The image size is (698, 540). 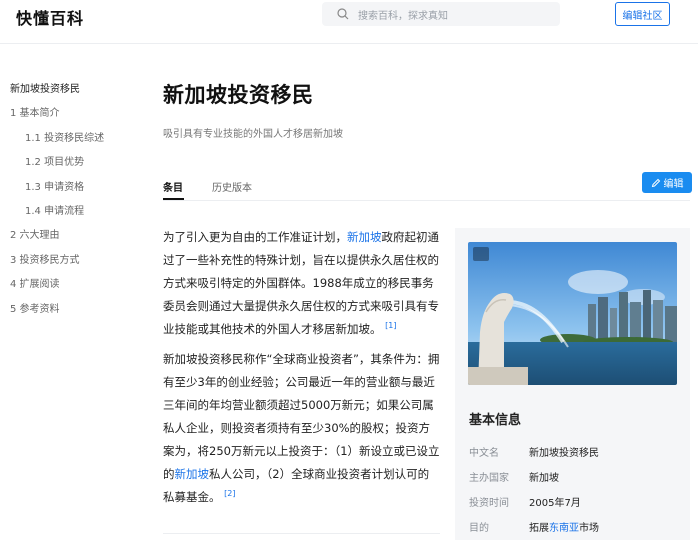 I want to click on toc-item-eligibility: 1.3 申请资格, so click(x=75, y=192).